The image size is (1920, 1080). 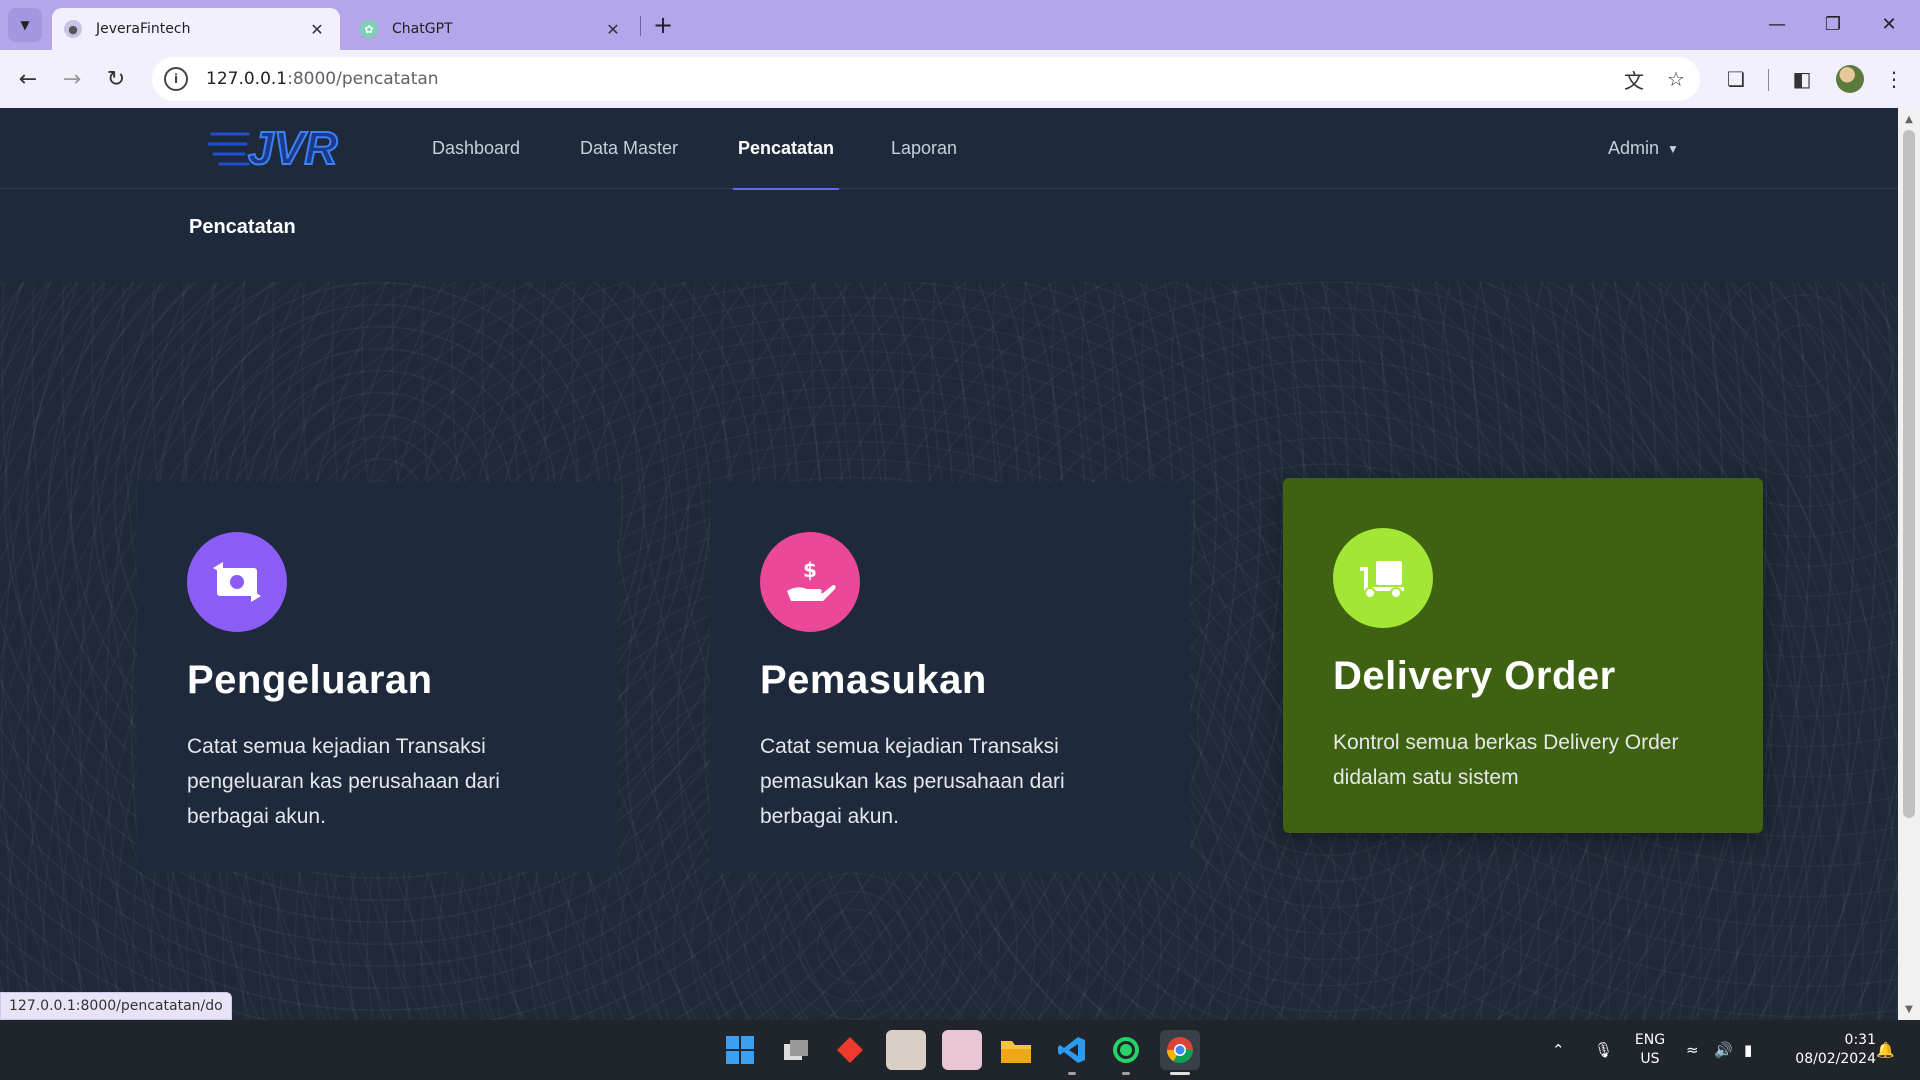 What do you see at coordinates (640, 26) in the screenshot?
I see `tab-divider` at bounding box center [640, 26].